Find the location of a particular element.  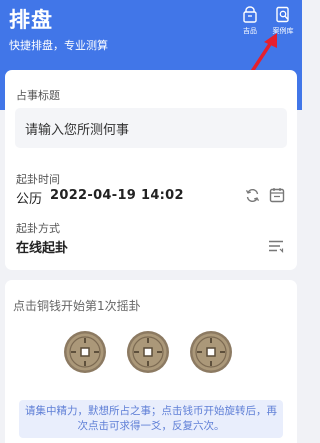

question-label: 占事标题 is located at coordinates (38, 95).